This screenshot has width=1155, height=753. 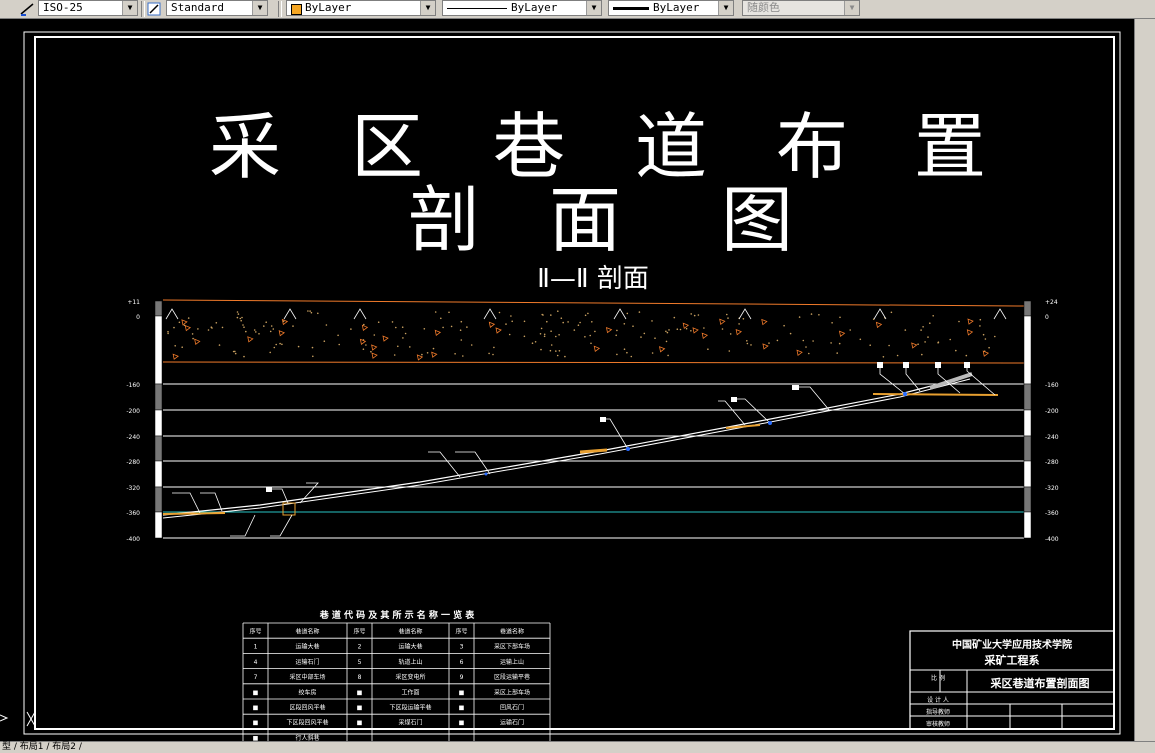 What do you see at coordinates (133, 488) in the screenshot?
I see `left-elevation-label: -320` at bounding box center [133, 488].